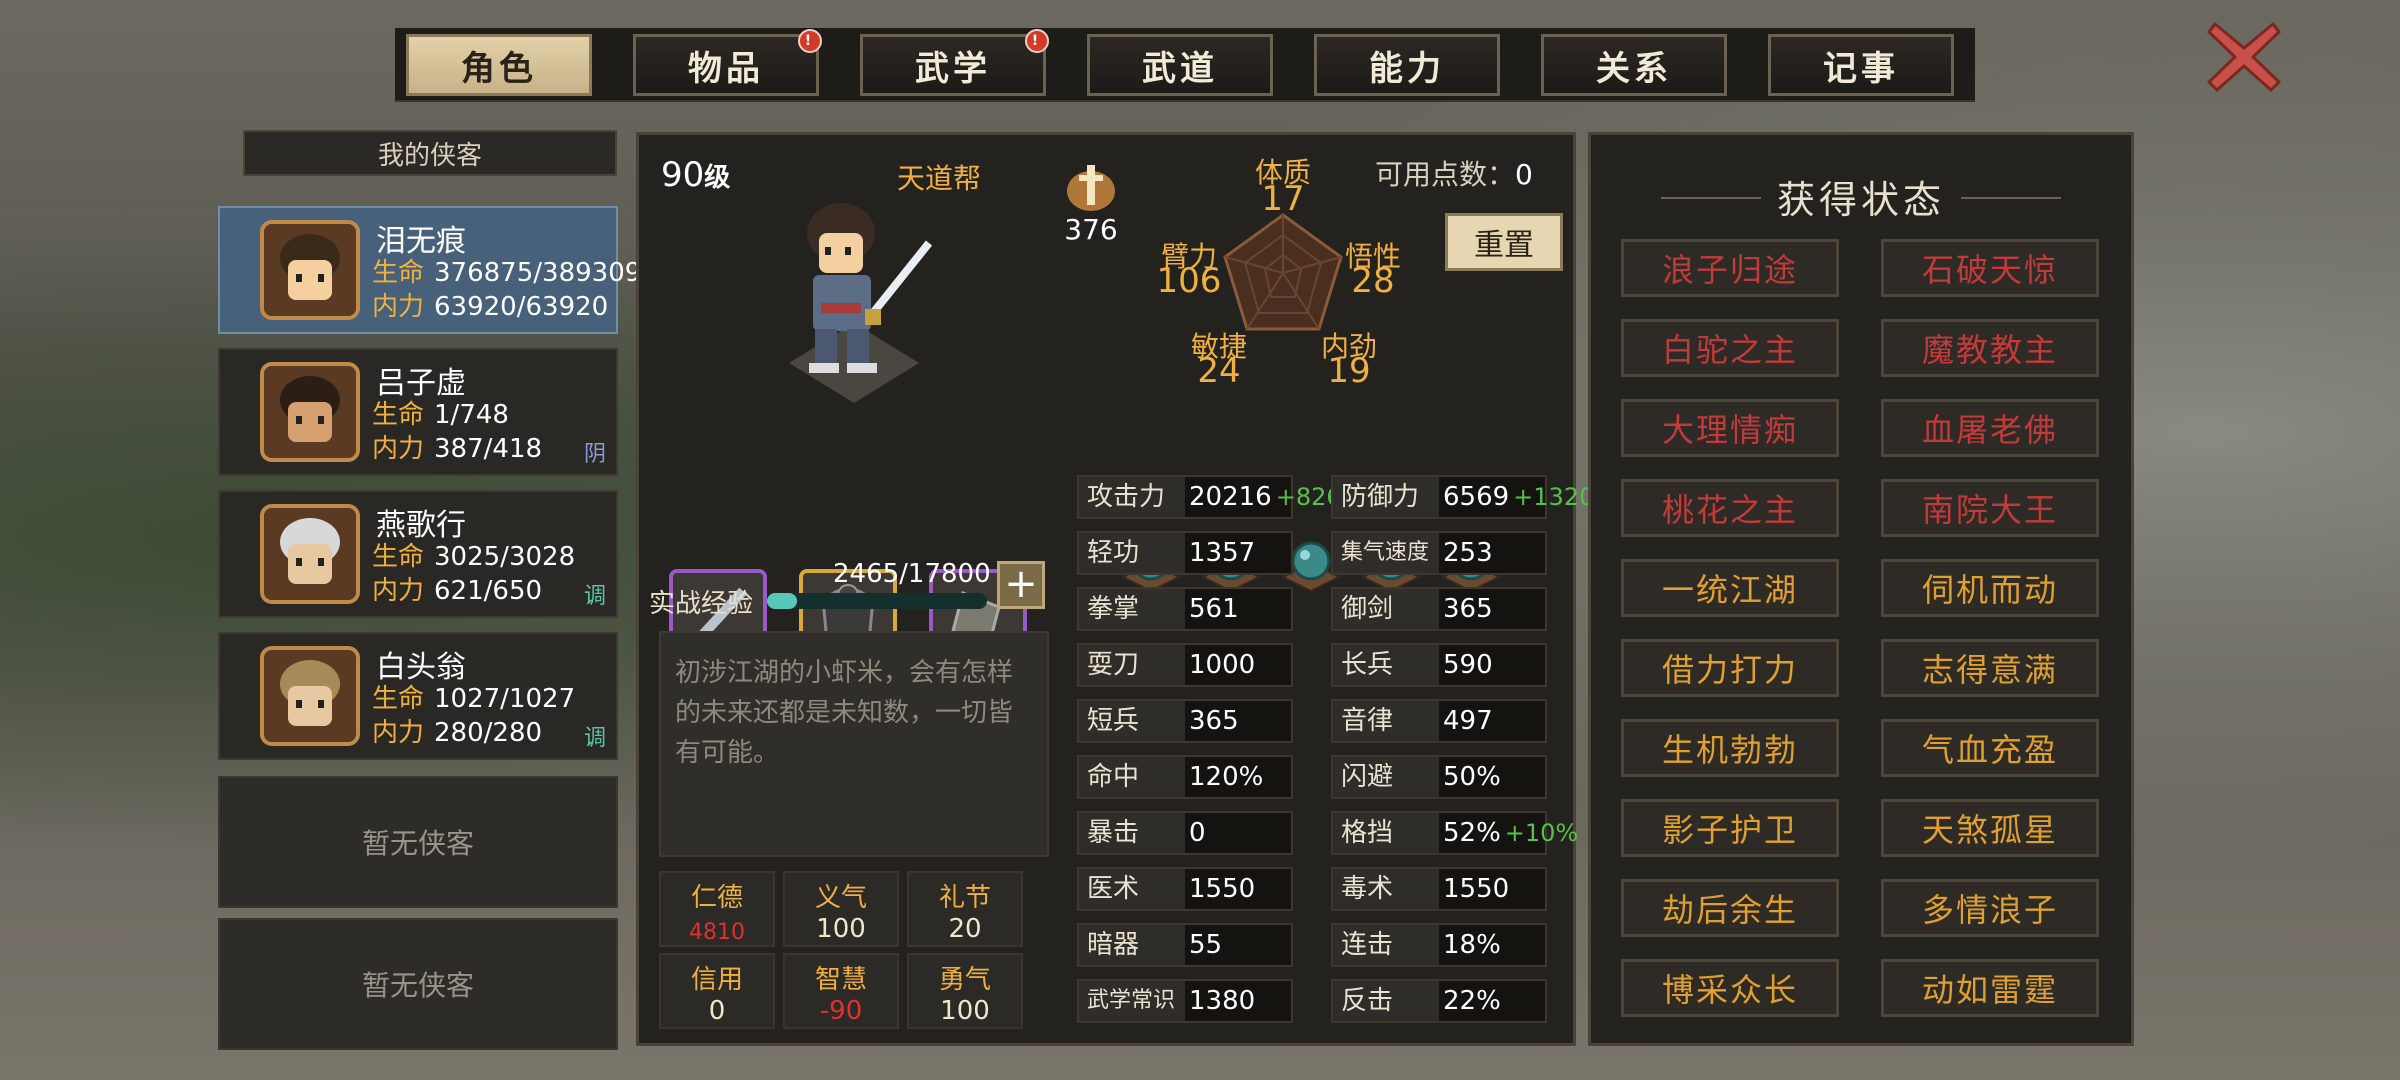  I want to click on exp-bar, so click(877, 601).